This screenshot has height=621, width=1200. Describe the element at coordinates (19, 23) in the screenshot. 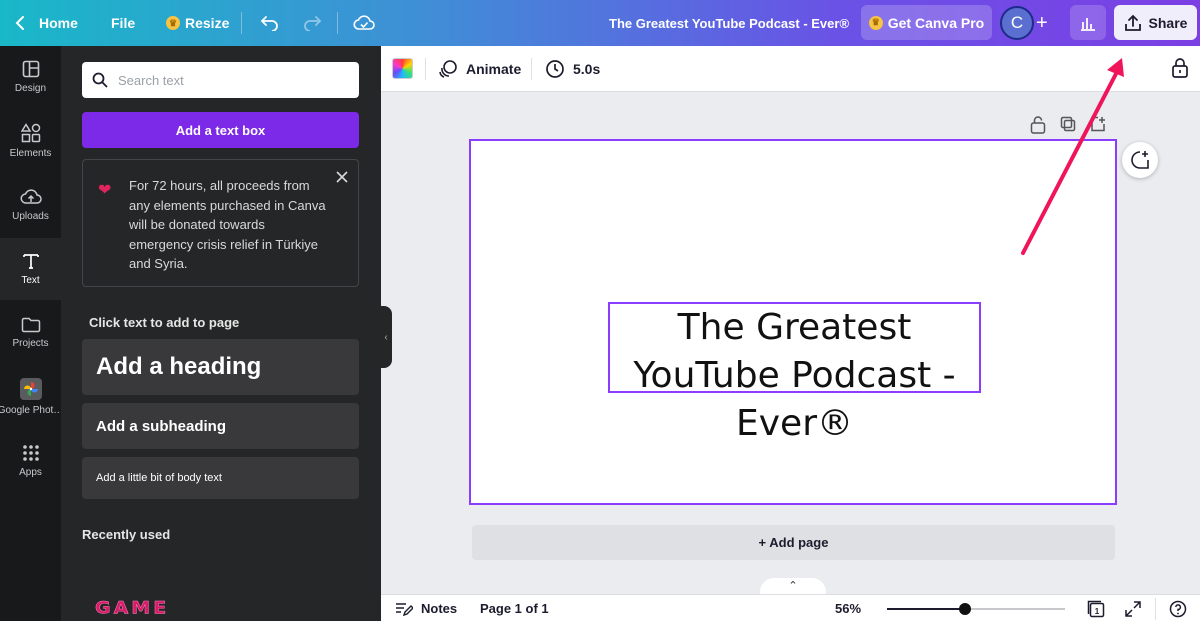

I see `chevron-left-icon` at that location.